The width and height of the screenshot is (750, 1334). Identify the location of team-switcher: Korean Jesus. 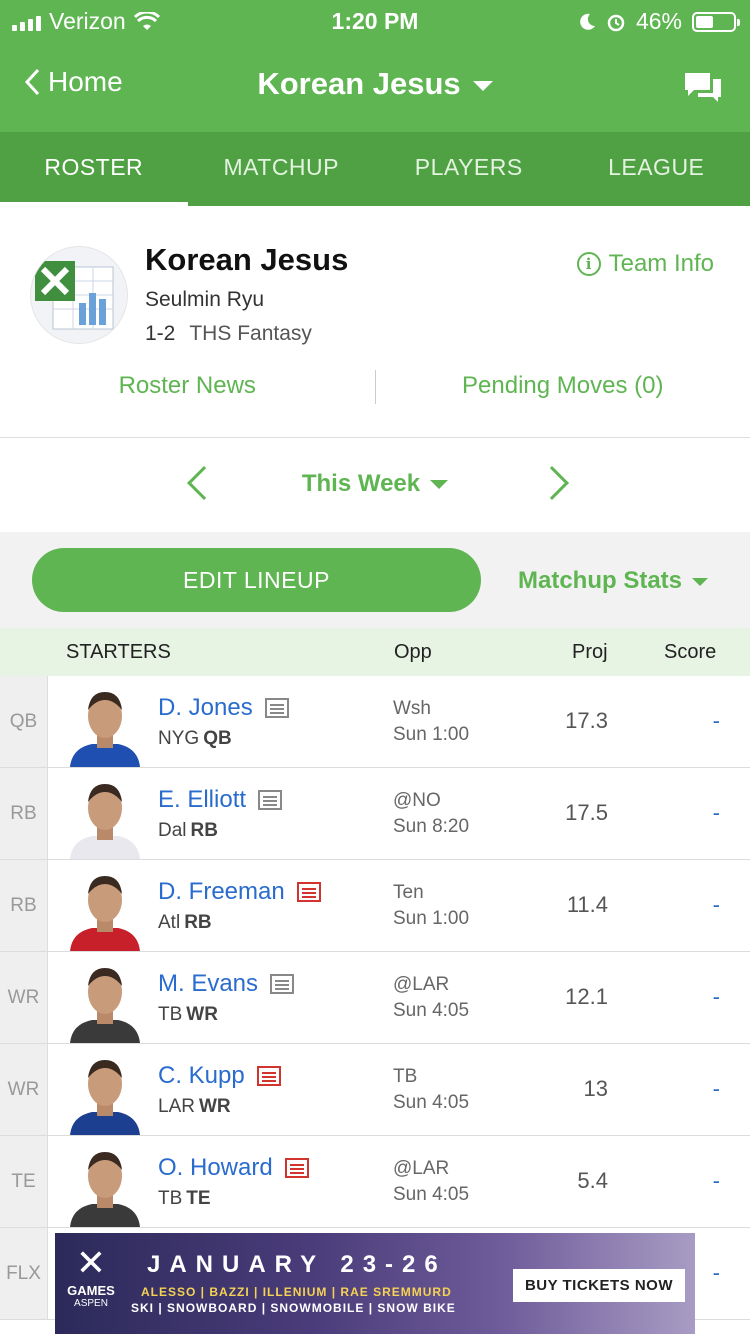
(375, 84).